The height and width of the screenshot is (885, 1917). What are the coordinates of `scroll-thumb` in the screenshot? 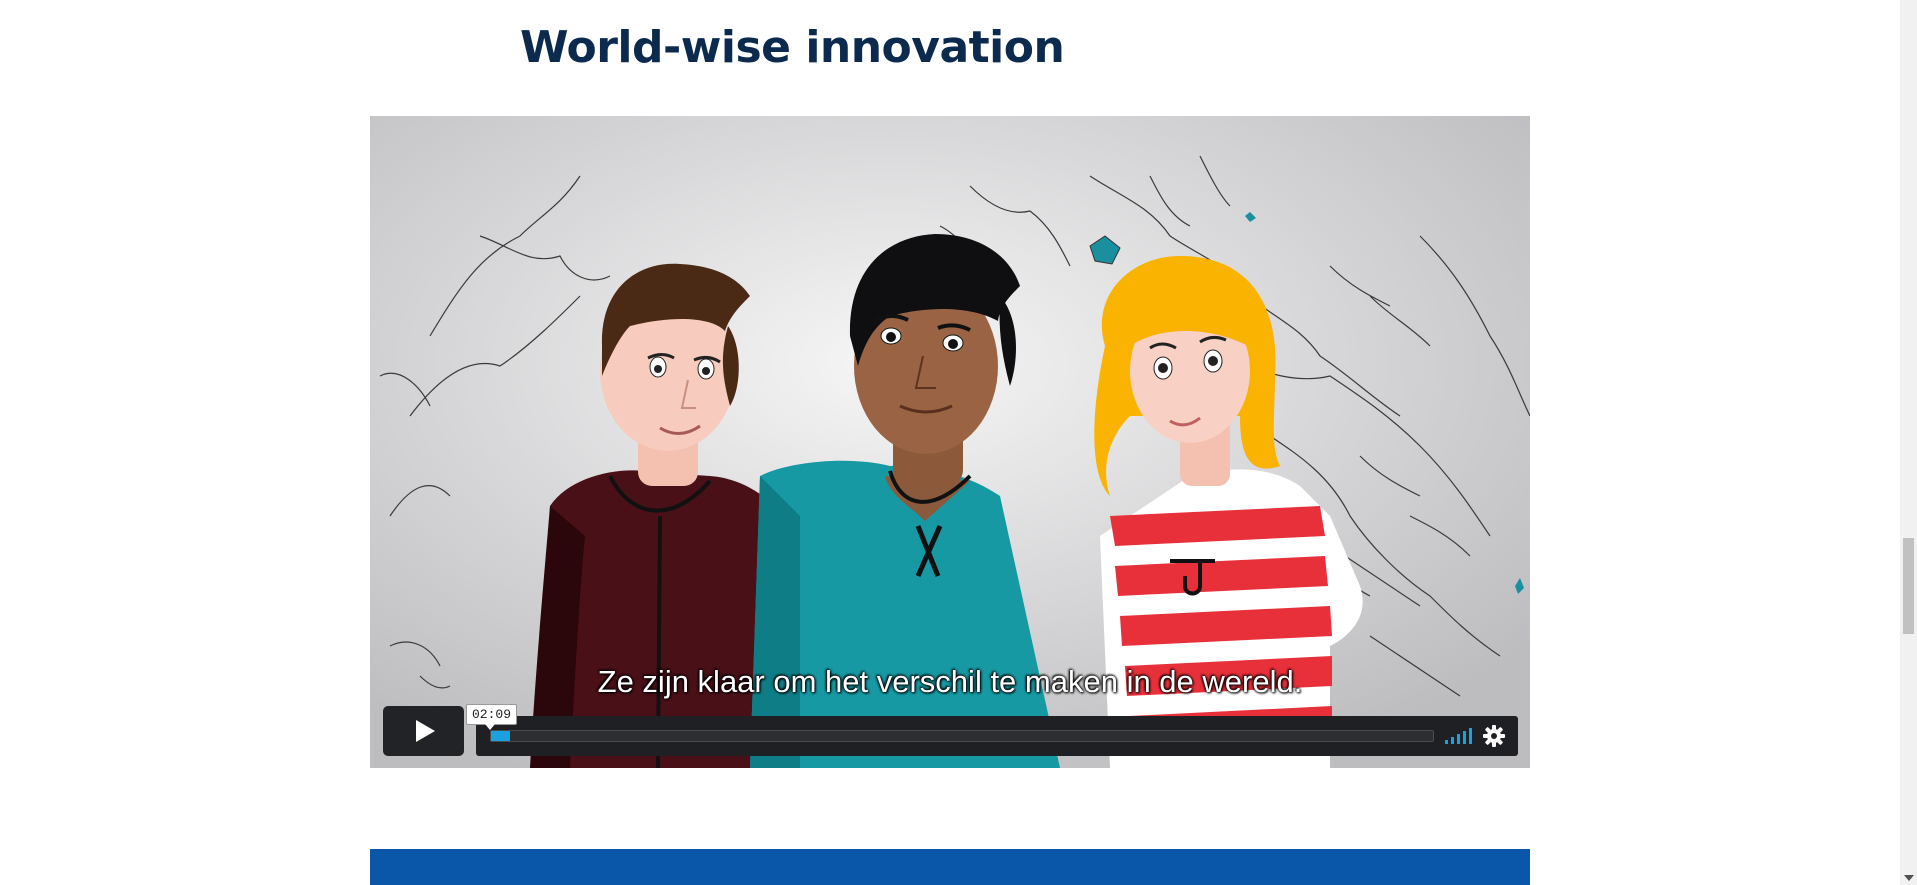 It's located at (1908, 586).